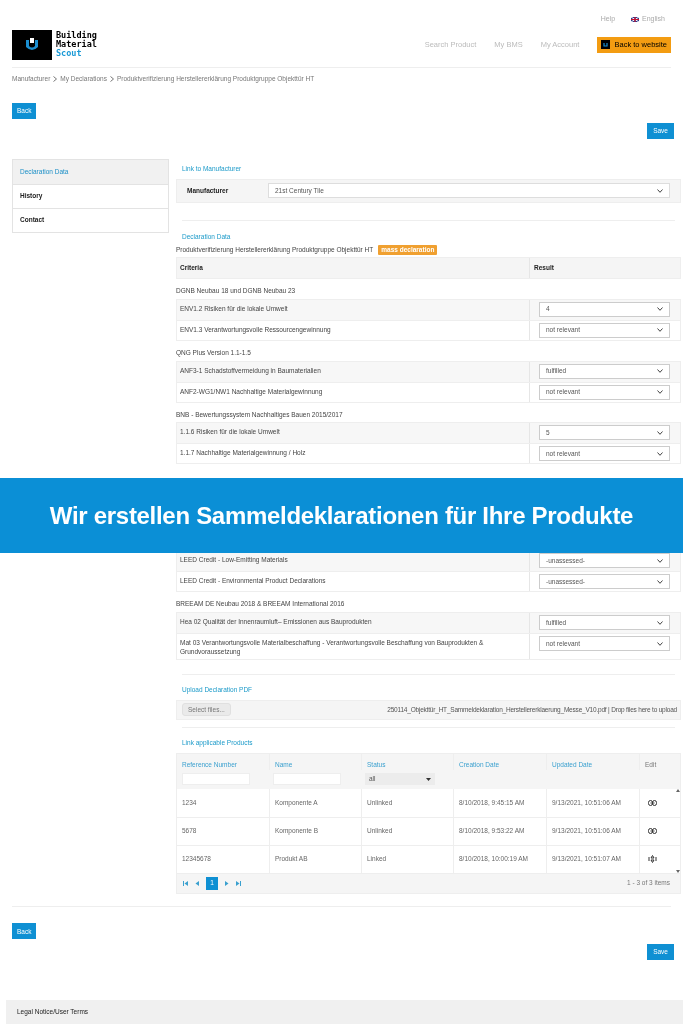 The image size is (683, 1024). Describe the element at coordinates (238, 883) in the screenshot. I see `last-page-icon` at that location.